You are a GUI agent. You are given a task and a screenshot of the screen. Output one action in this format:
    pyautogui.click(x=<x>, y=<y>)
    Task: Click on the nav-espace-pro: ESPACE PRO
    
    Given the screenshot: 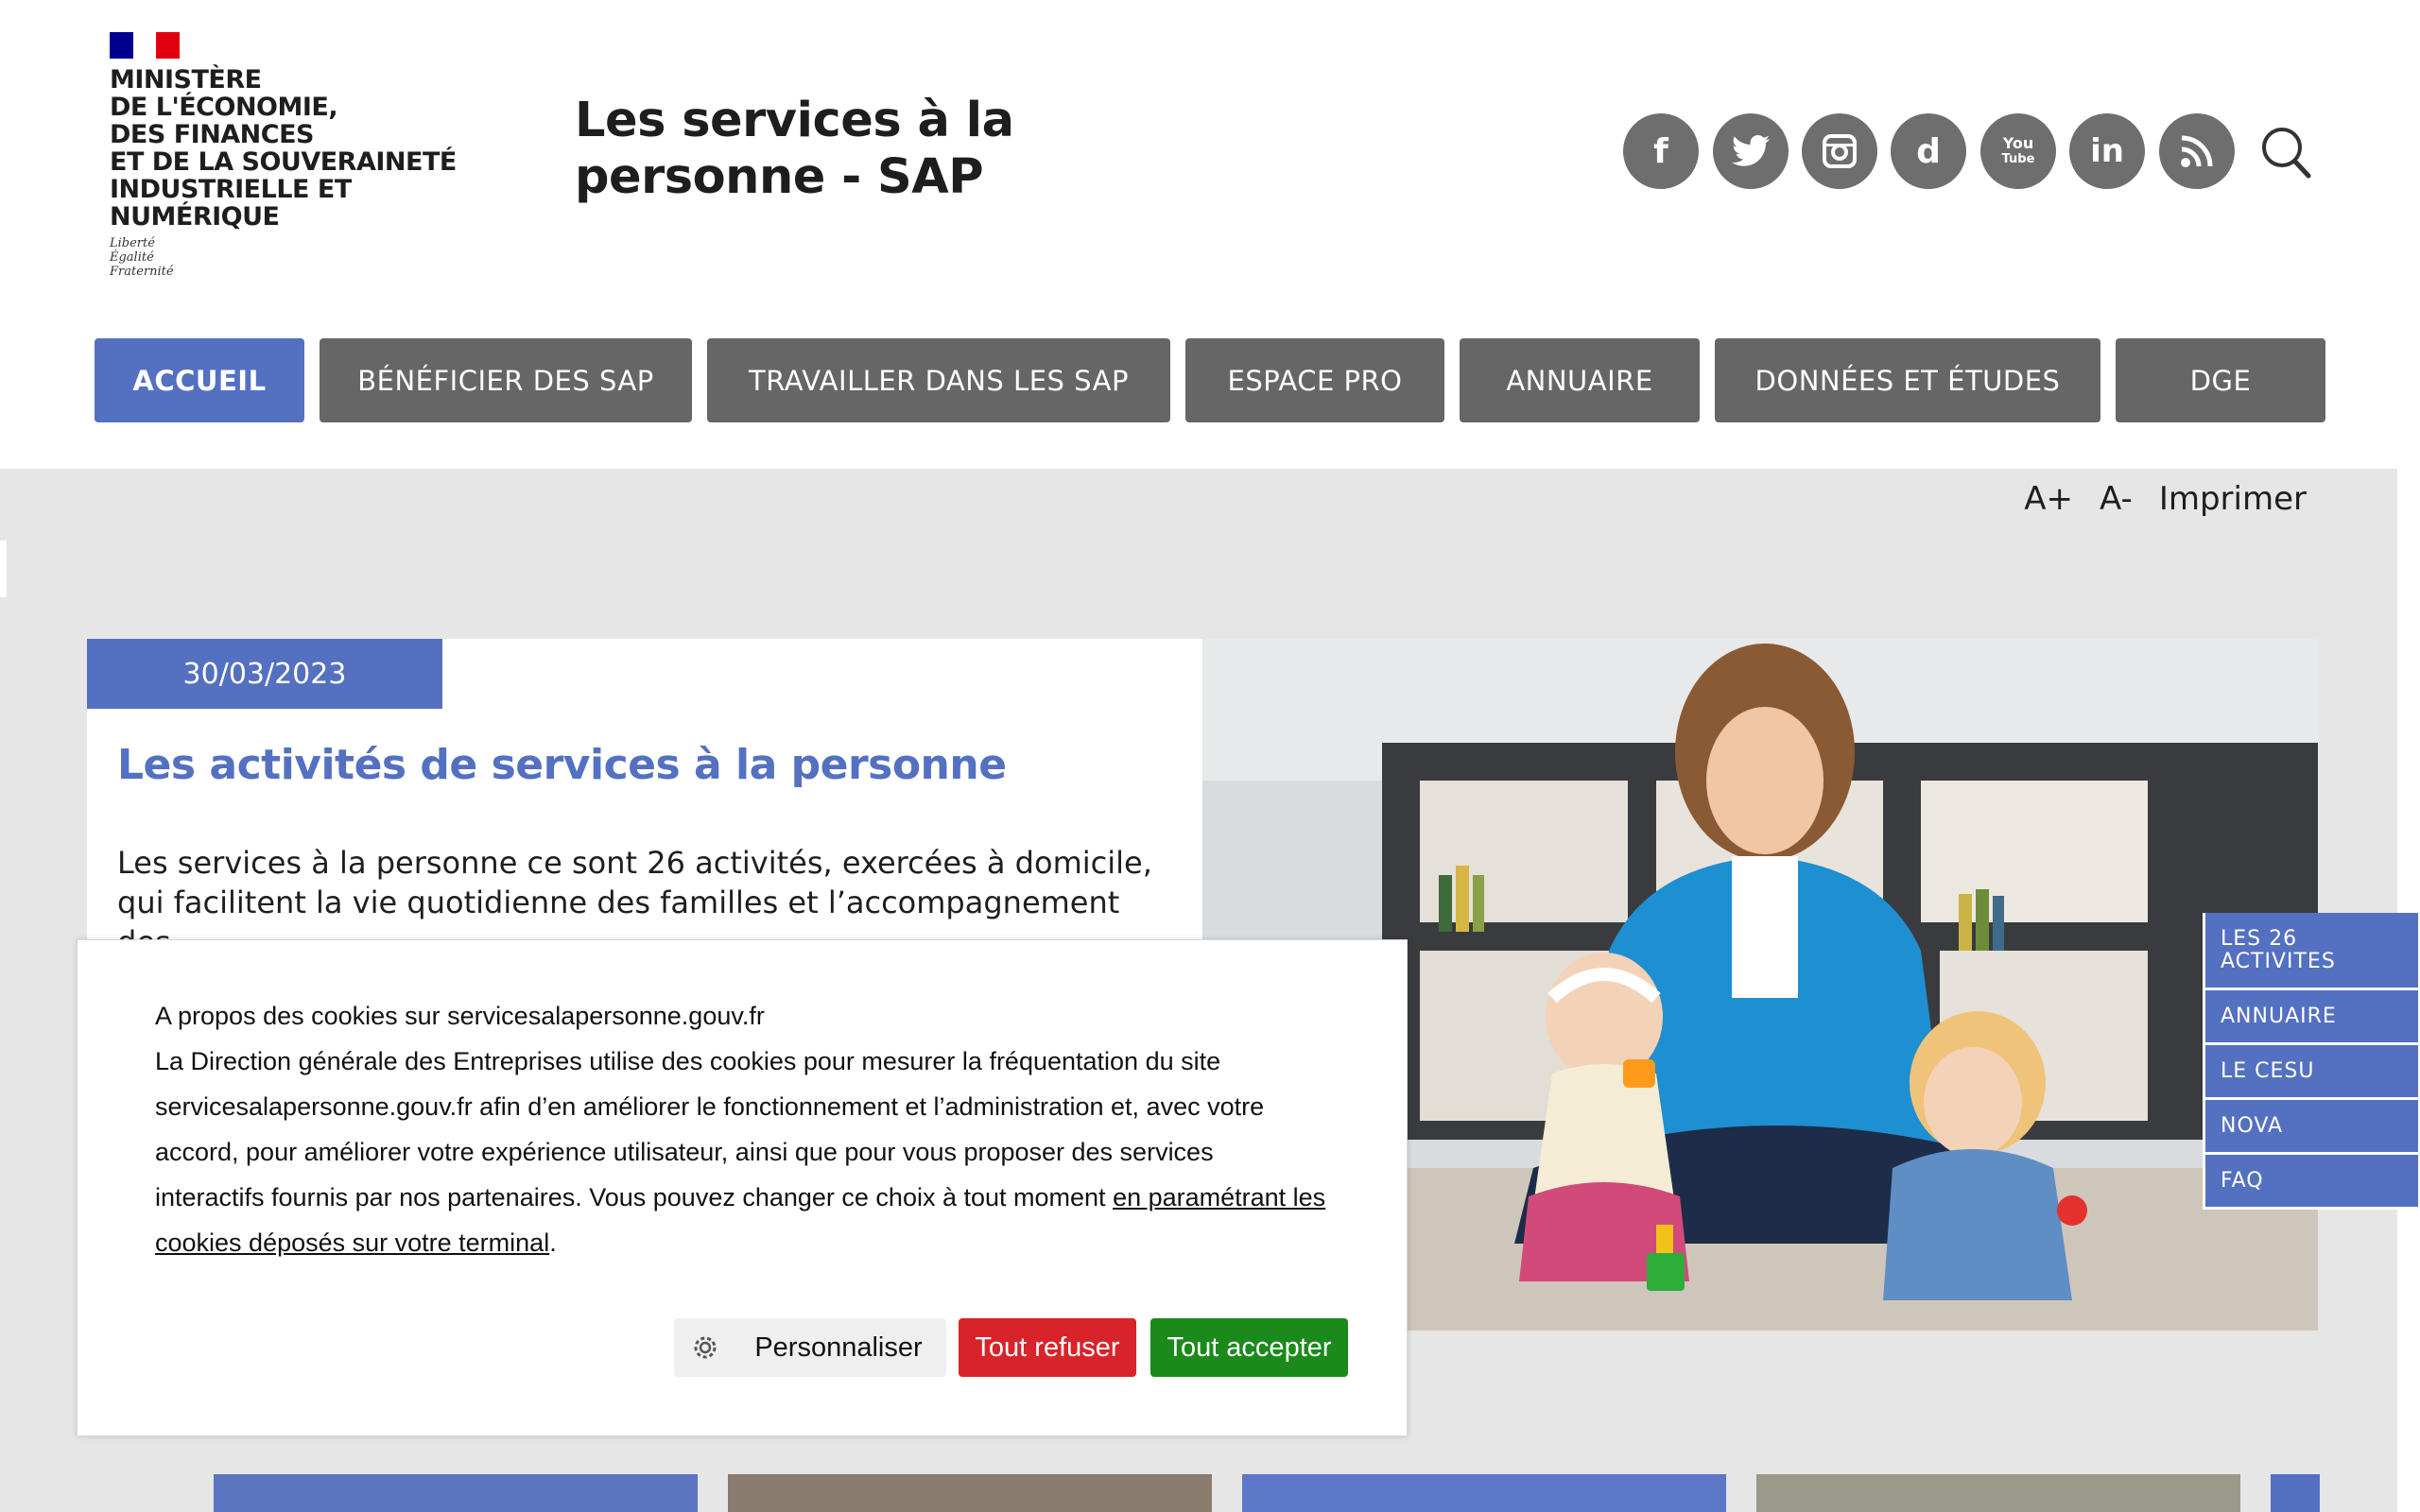 What is the action you would take?
    pyautogui.click(x=1314, y=380)
    